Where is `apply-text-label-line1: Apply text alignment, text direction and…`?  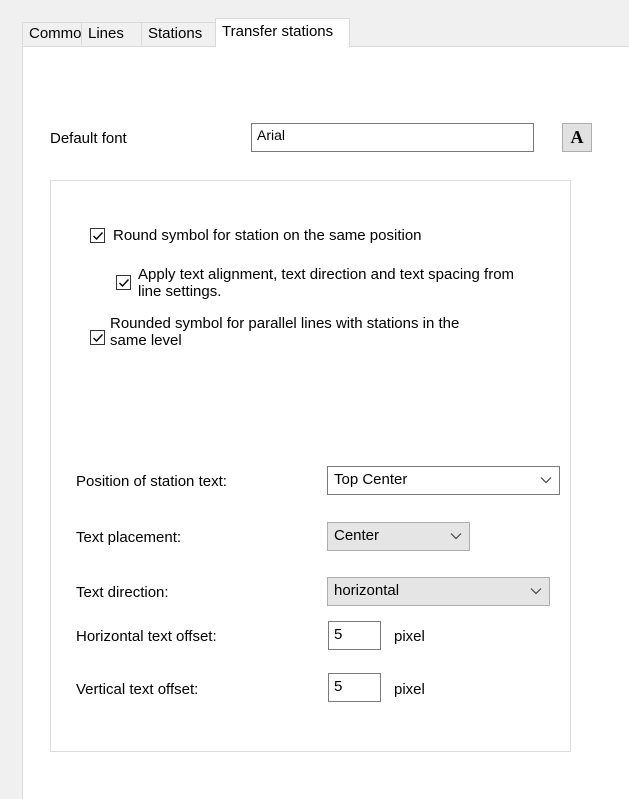
apply-text-label-line1: Apply text alignment, text direction and… is located at coordinates (326, 274).